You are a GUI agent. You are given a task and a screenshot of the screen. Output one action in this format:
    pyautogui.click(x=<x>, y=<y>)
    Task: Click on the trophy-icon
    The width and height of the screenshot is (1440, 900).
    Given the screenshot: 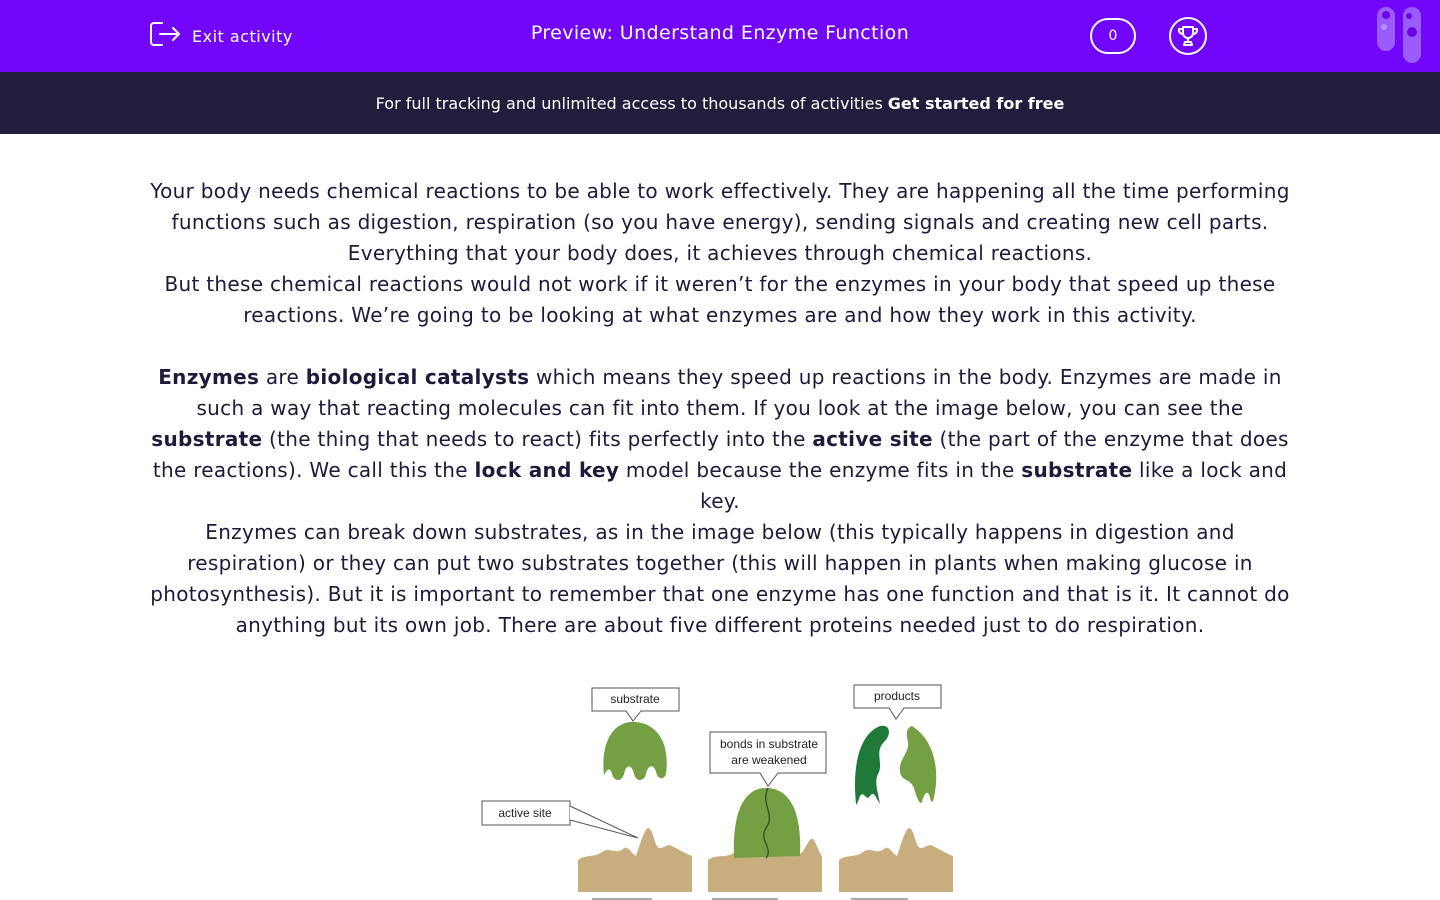 What is the action you would take?
    pyautogui.click(x=1188, y=36)
    